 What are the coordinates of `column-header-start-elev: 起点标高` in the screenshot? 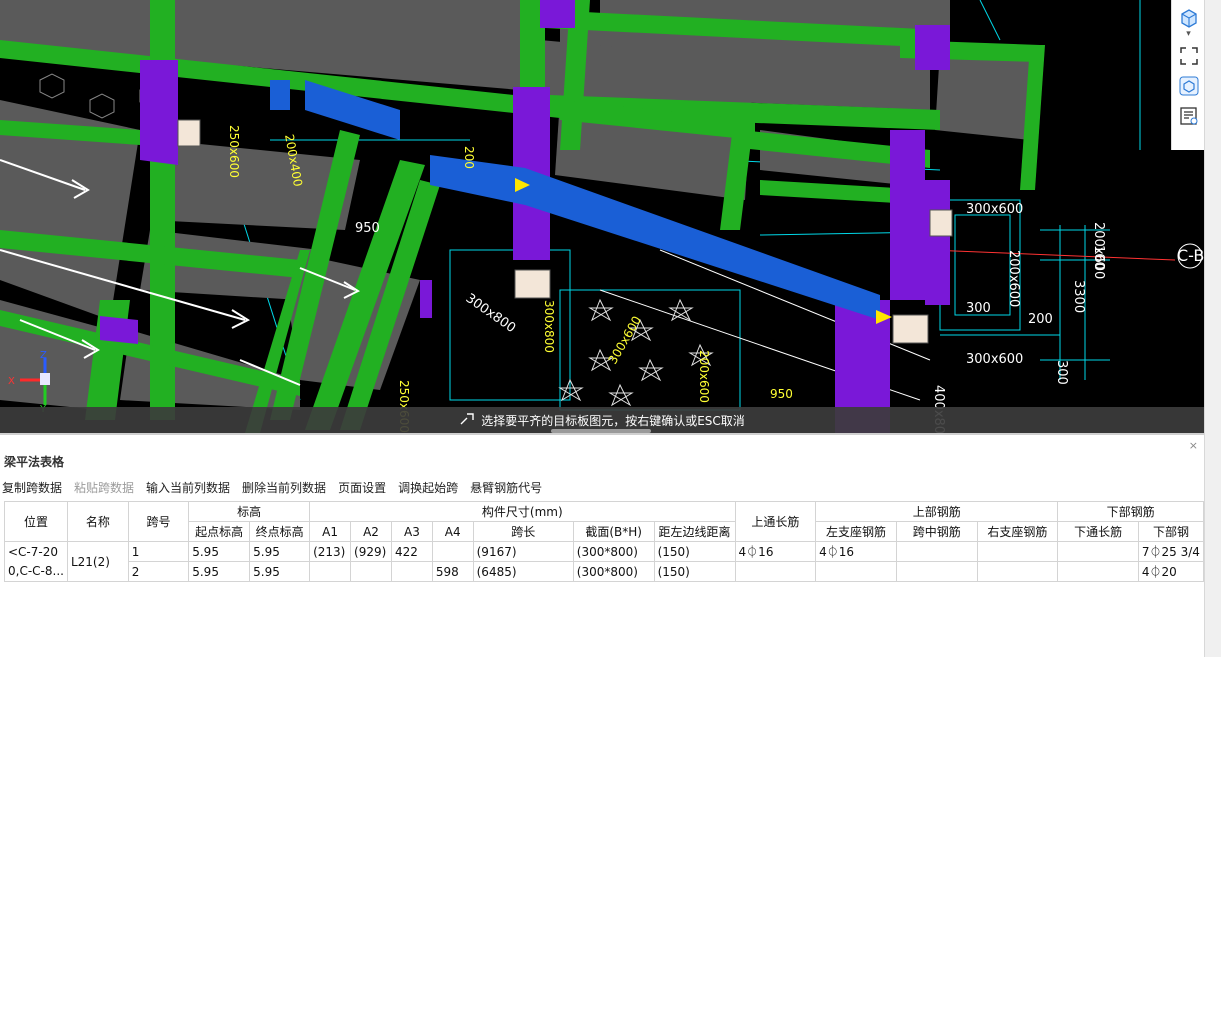 It's located at (219, 531).